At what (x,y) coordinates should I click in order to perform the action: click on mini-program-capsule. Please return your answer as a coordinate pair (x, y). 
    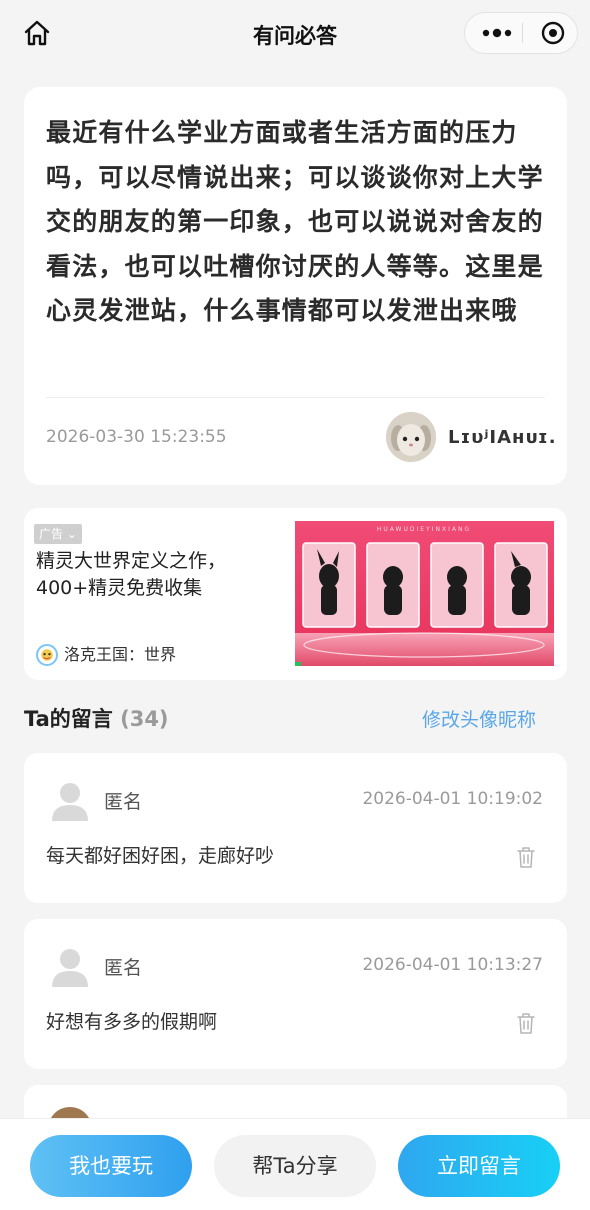
    Looking at the image, I should click on (521, 33).